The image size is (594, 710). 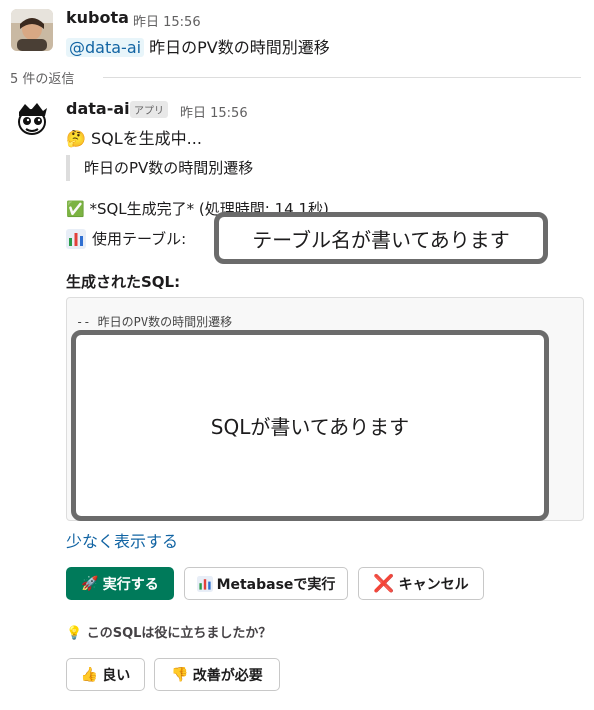 I want to click on needs-improvement-button: 👎 改善が必要, so click(x=217, y=674).